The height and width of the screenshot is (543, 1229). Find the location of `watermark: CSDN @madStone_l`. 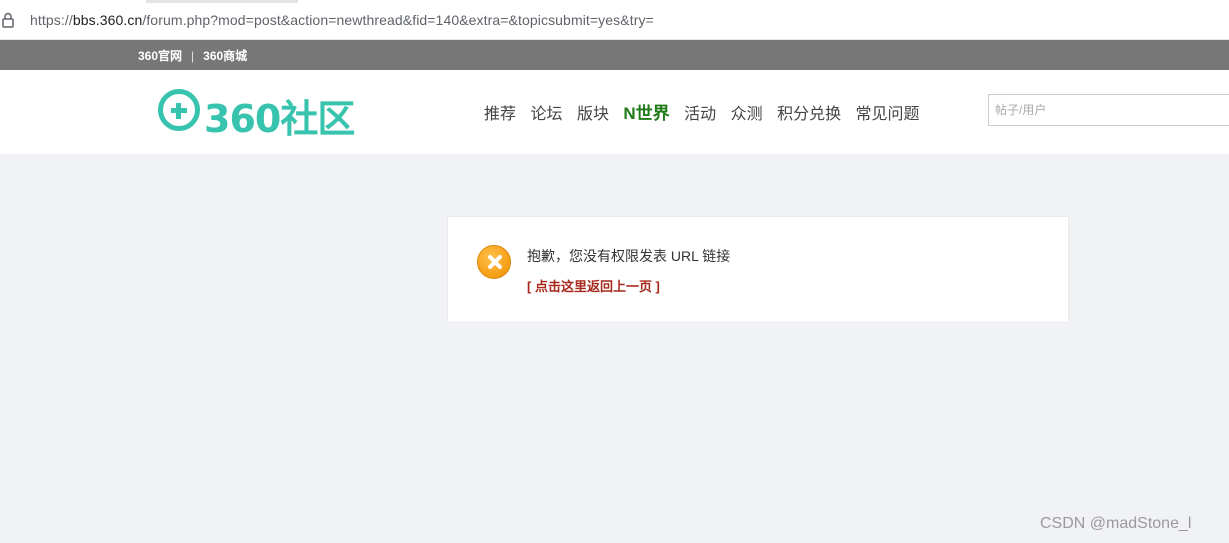

watermark: CSDN @madStone_l is located at coordinates (1116, 523).